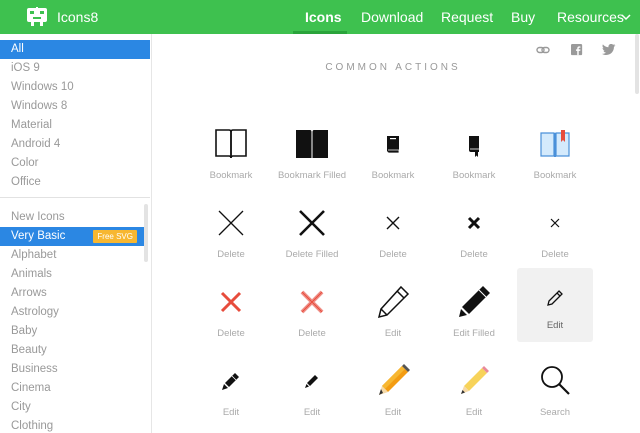  I want to click on link-icon, so click(543, 50).